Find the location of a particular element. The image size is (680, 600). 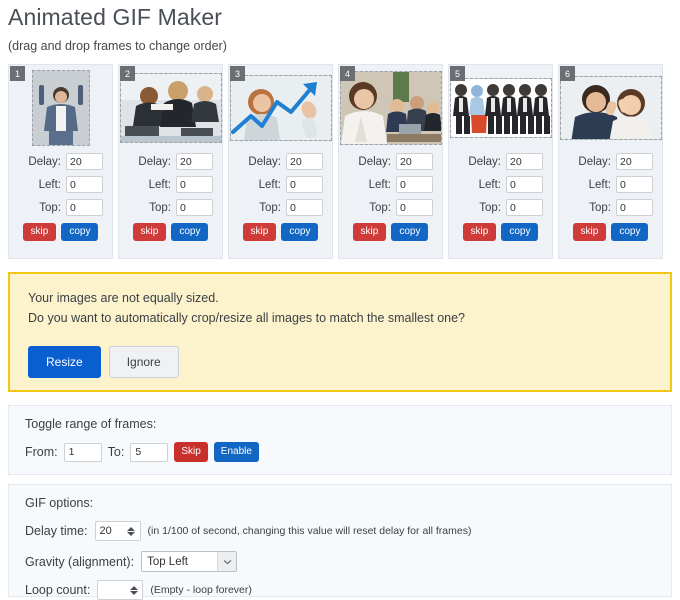

chevron-down-icon is located at coordinates (227, 561).